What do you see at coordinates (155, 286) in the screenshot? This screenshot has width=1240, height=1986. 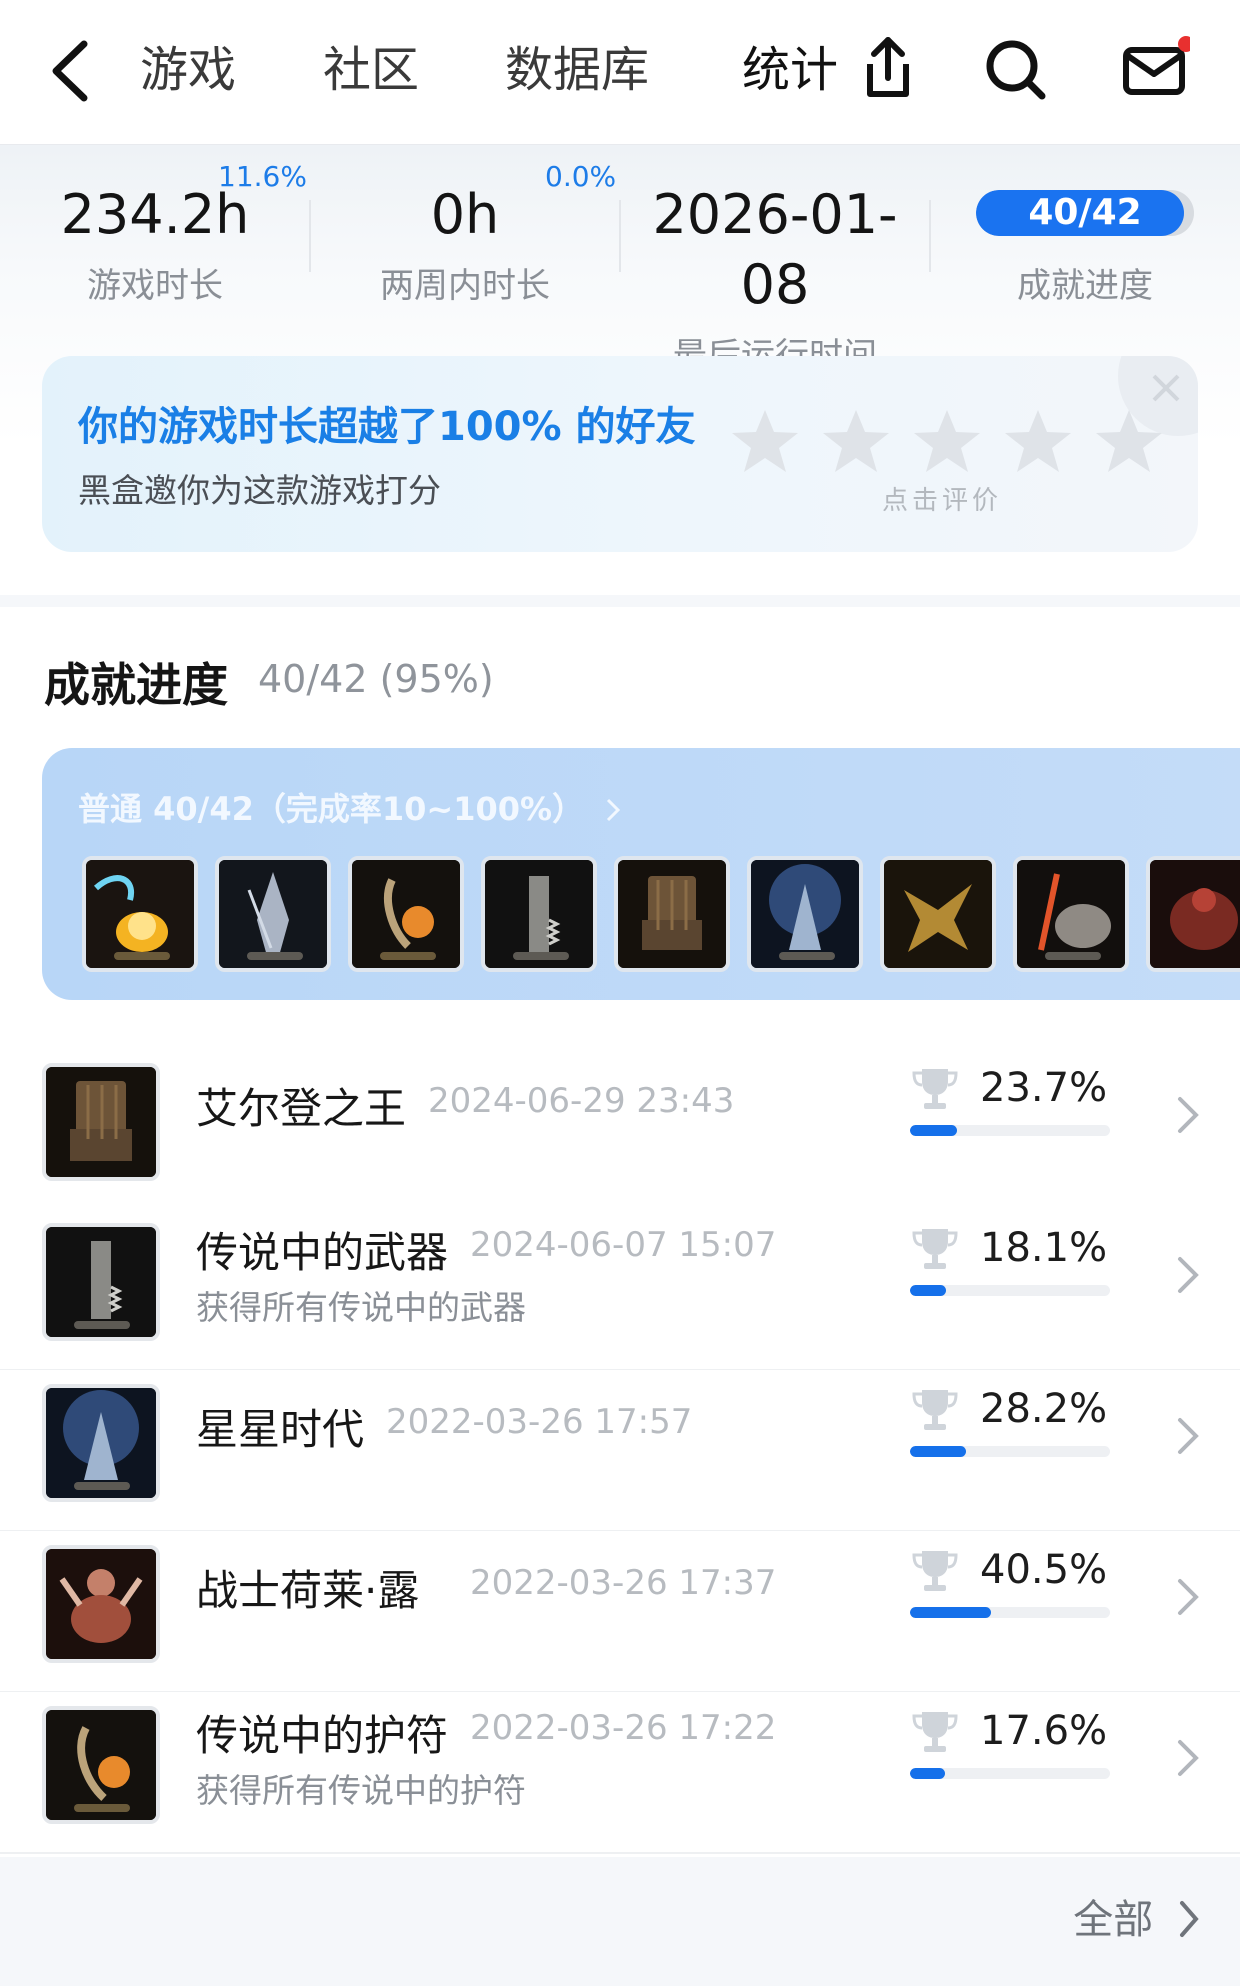 I see `play-time-label: 游戏时长` at bounding box center [155, 286].